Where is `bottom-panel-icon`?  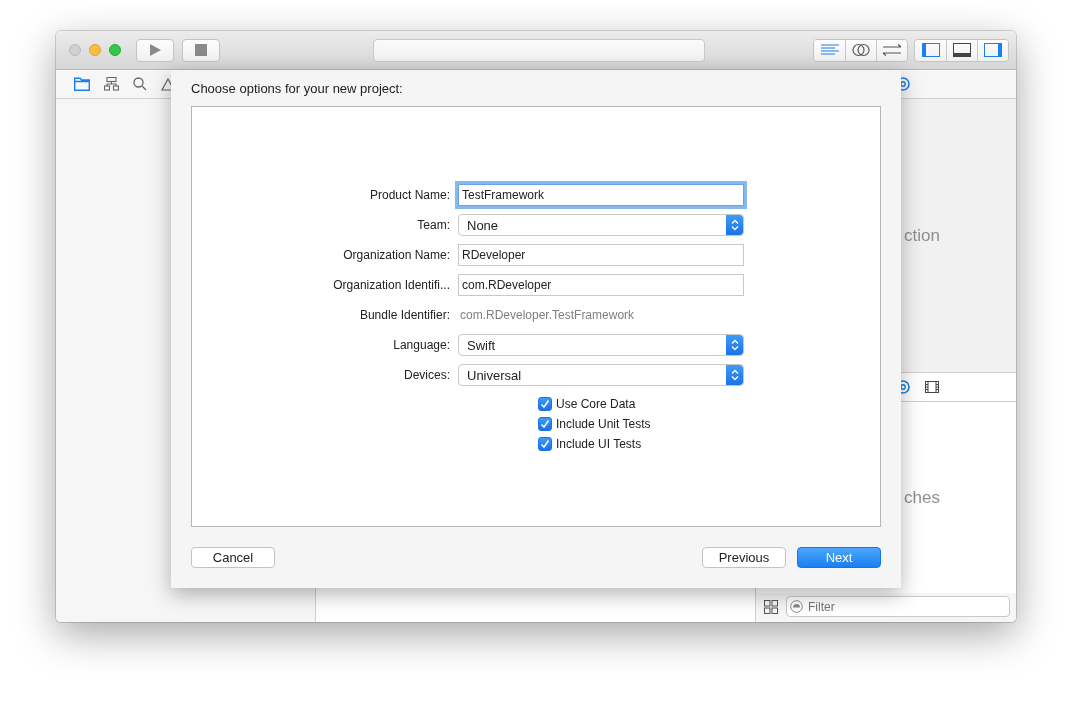
bottom-panel-icon is located at coordinates (962, 50).